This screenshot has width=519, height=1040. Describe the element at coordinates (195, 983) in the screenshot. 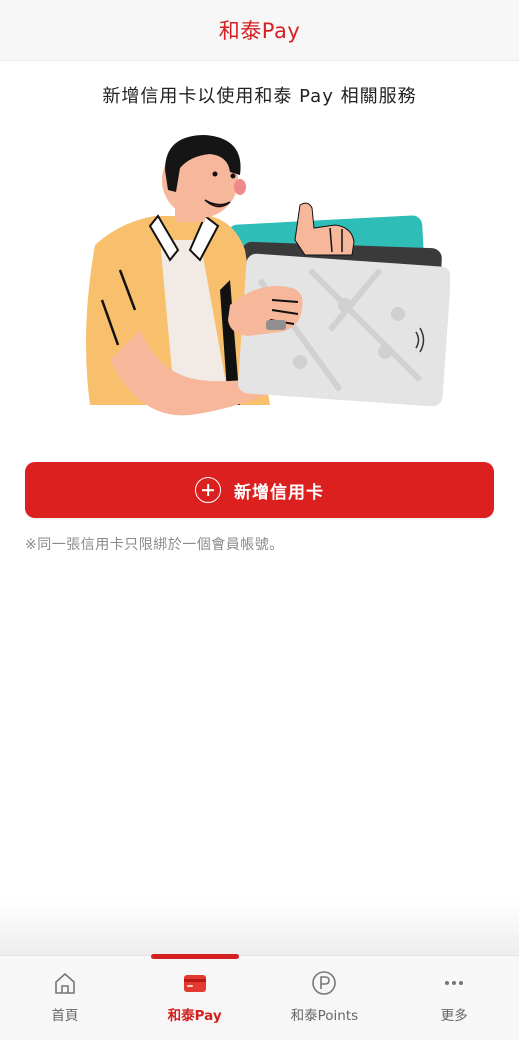

I see `card-icon` at that location.